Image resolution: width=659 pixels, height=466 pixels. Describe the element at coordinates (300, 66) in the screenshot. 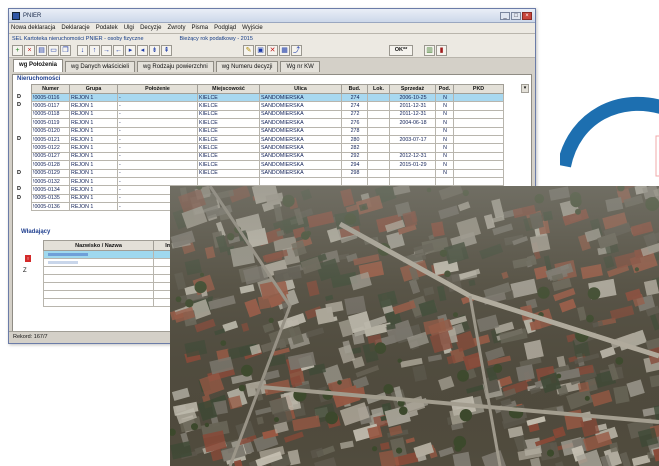

I see `tab-kw-number: Wg nr KW` at that location.